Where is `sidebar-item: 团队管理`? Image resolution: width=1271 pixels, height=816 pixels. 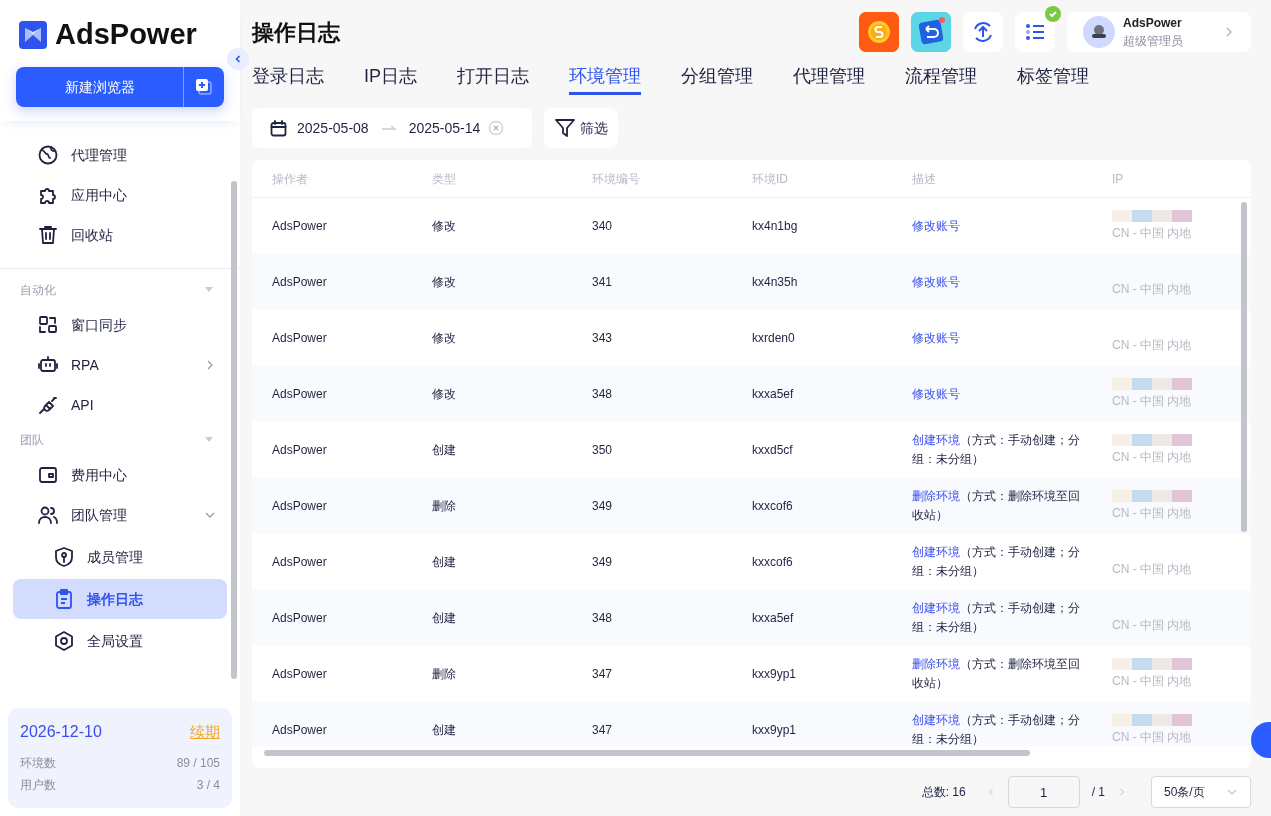 sidebar-item: 团队管理 is located at coordinates (120, 515).